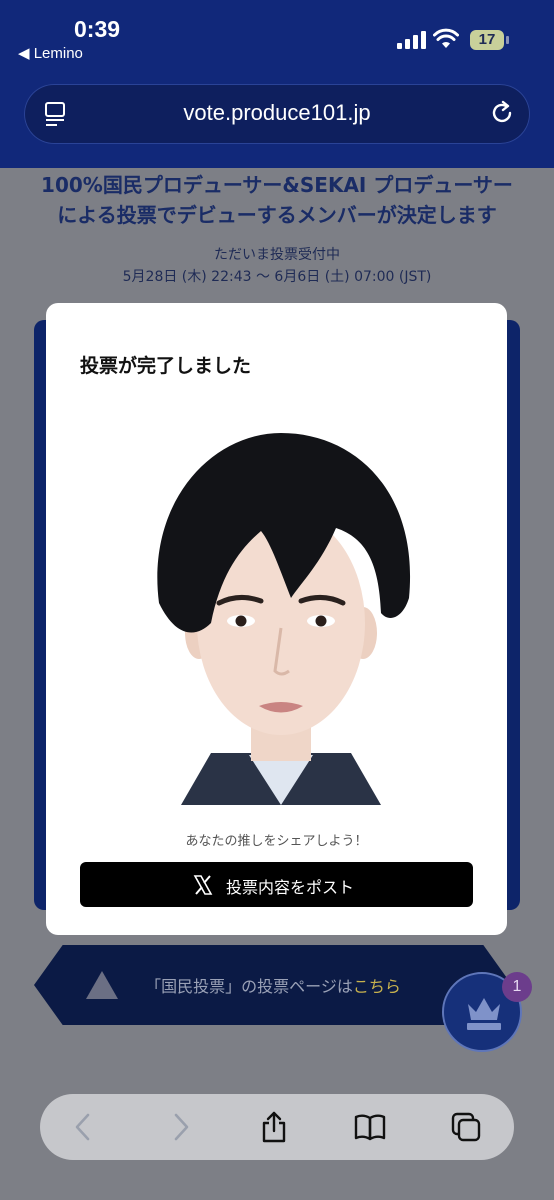  I want to click on browser-top-bar: 0:39 ◀ Lemino 17 vote.produce101.jp, so click(277, 84).